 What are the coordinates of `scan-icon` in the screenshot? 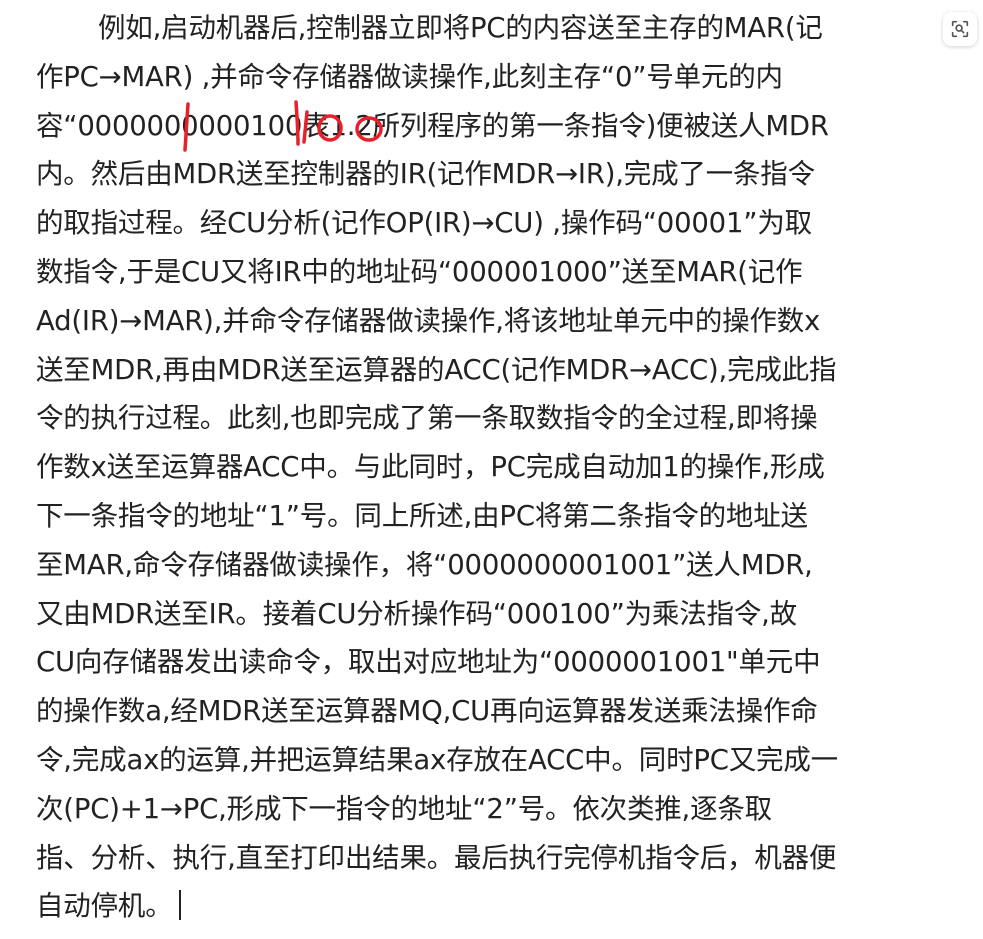 It's located at (960, 29).